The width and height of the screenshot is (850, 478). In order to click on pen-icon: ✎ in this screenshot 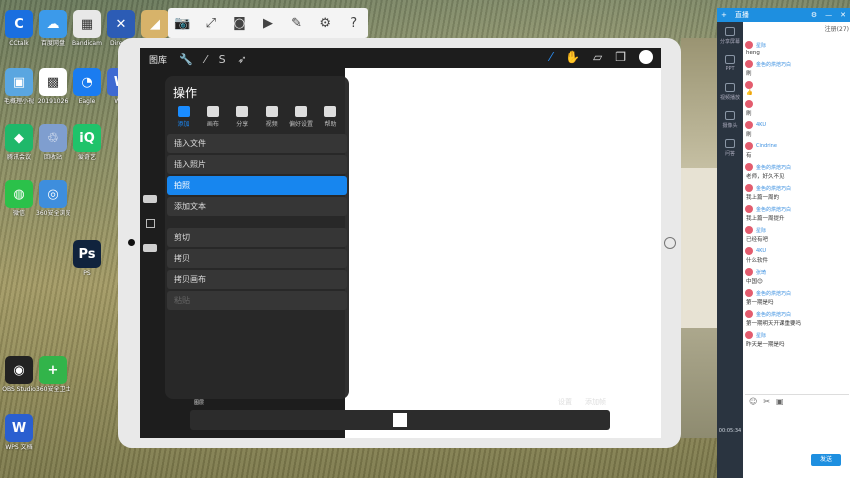, I will do `click(296, 23)`.